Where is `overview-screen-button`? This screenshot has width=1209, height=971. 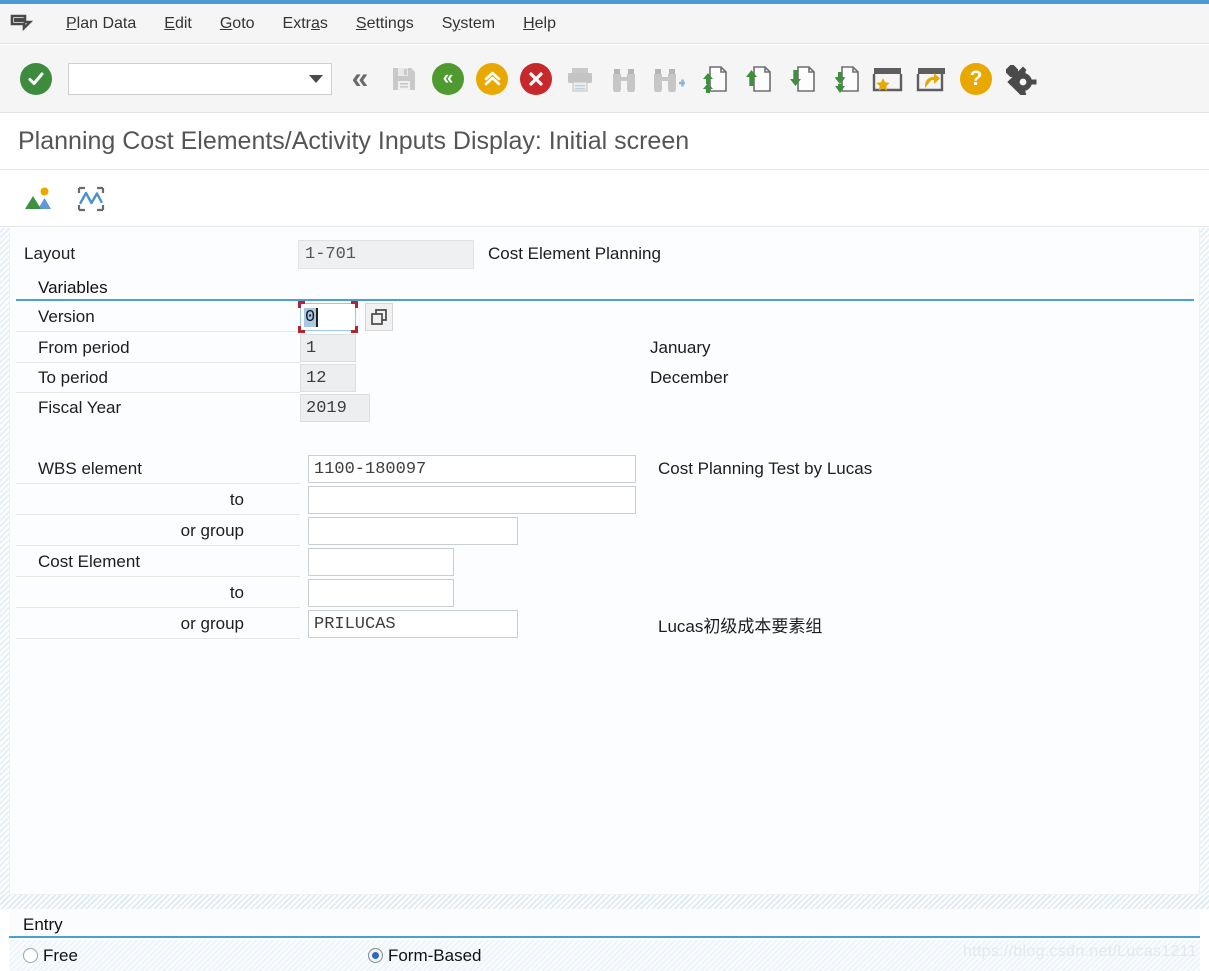 overview-screen-button is located at coordinates (39, 199).